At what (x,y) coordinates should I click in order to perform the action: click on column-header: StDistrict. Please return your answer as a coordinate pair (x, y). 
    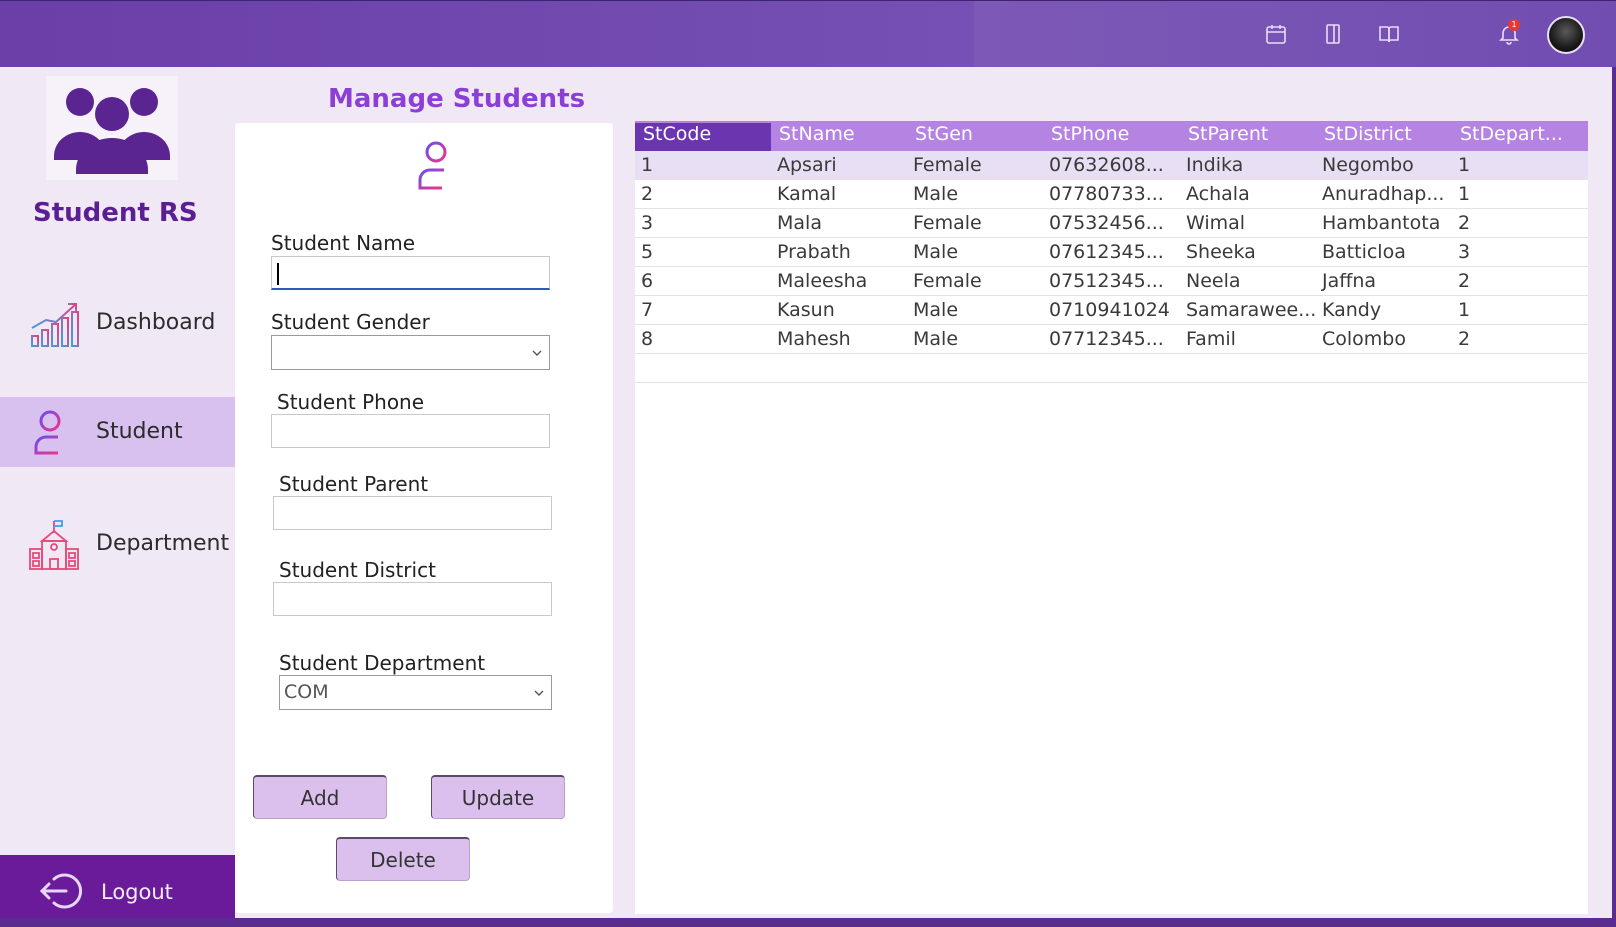
    Looking at the image, I should click on (1384, 137).